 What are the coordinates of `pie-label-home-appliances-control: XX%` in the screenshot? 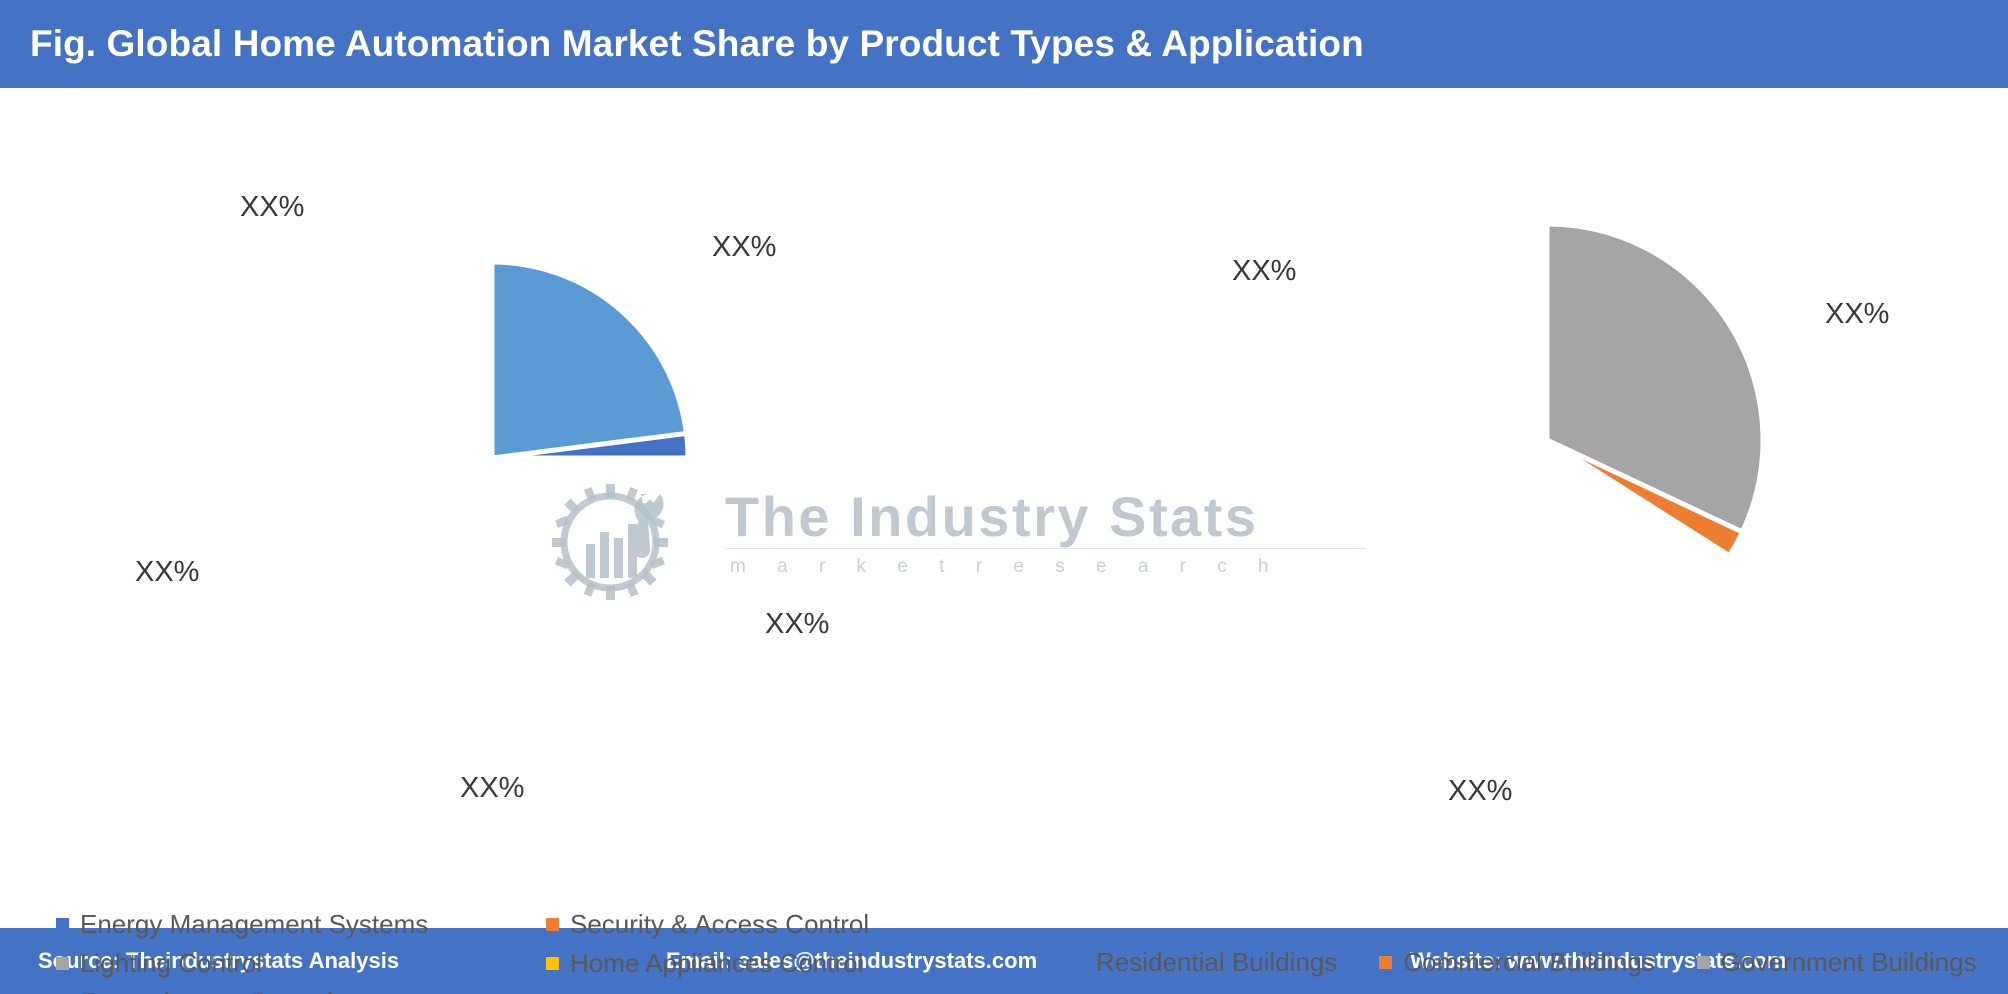 It's located at (167, 572).